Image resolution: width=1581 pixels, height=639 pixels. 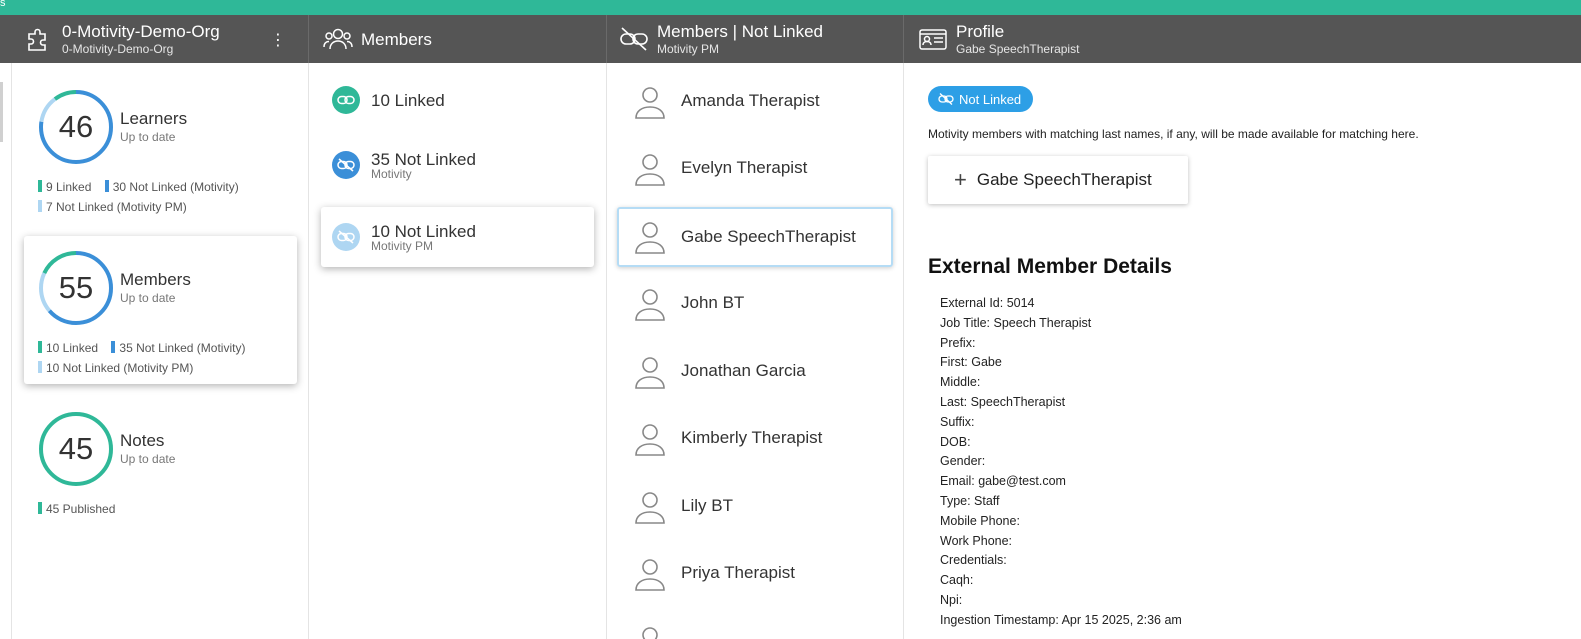 What do you see at coordinates (971, 362) in the screenshot?
I see `detail-row: First: Gabe` at bounding box center [971, 362].